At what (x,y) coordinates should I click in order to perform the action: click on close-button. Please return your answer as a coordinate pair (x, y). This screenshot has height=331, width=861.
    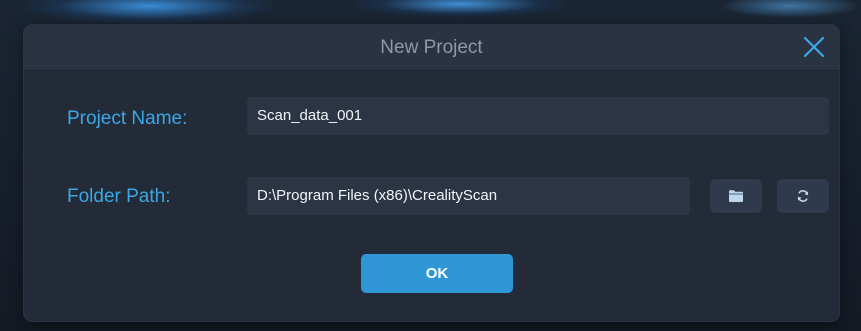
    Looking at the image, I should click on (814, 47).